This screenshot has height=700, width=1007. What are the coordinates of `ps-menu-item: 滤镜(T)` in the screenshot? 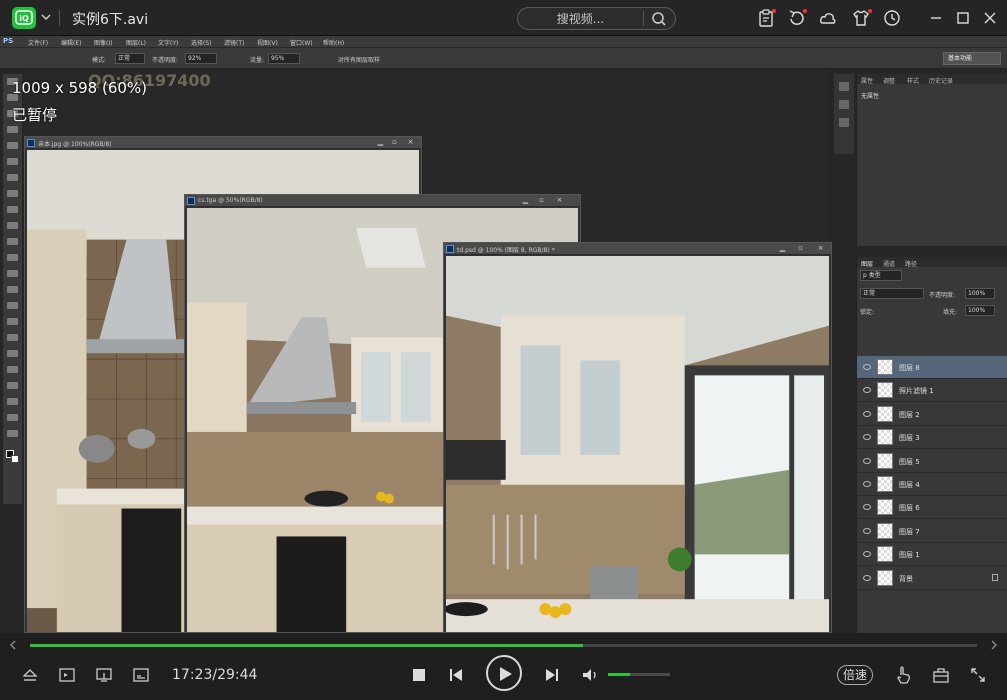 It's located at (234, 43).